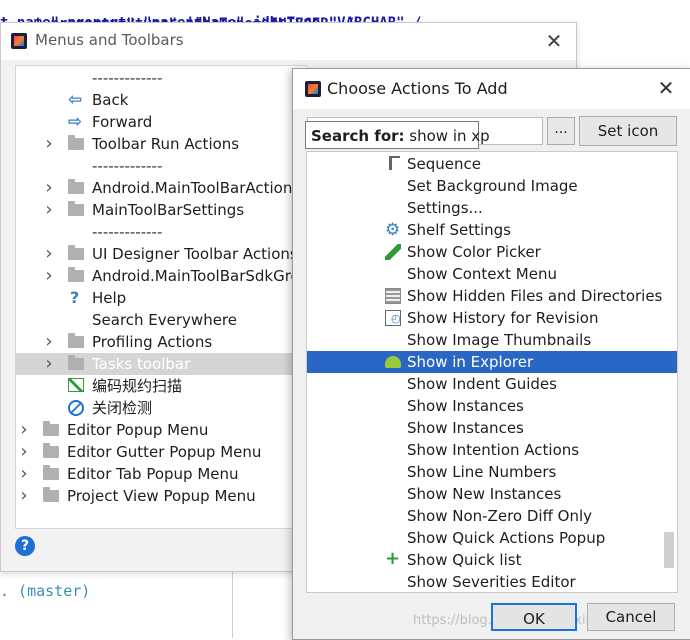  Describe the element at coordinates (492, 494) in the screenshot. I see `action-list-item: Show New Instances` at that location.